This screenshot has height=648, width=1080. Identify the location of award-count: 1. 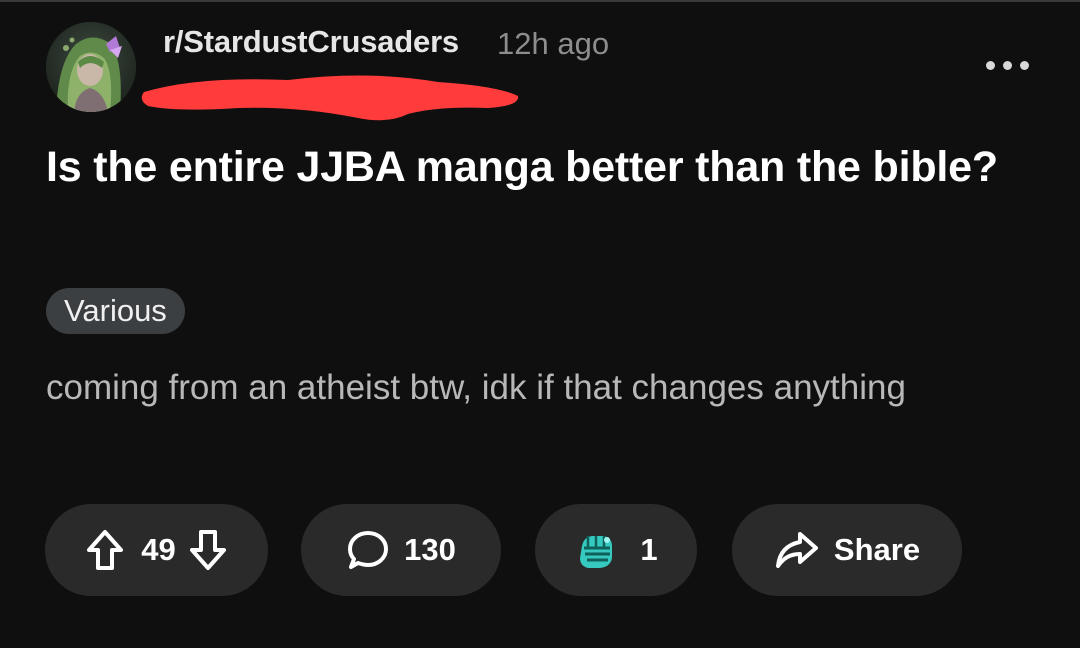
(649, 549).